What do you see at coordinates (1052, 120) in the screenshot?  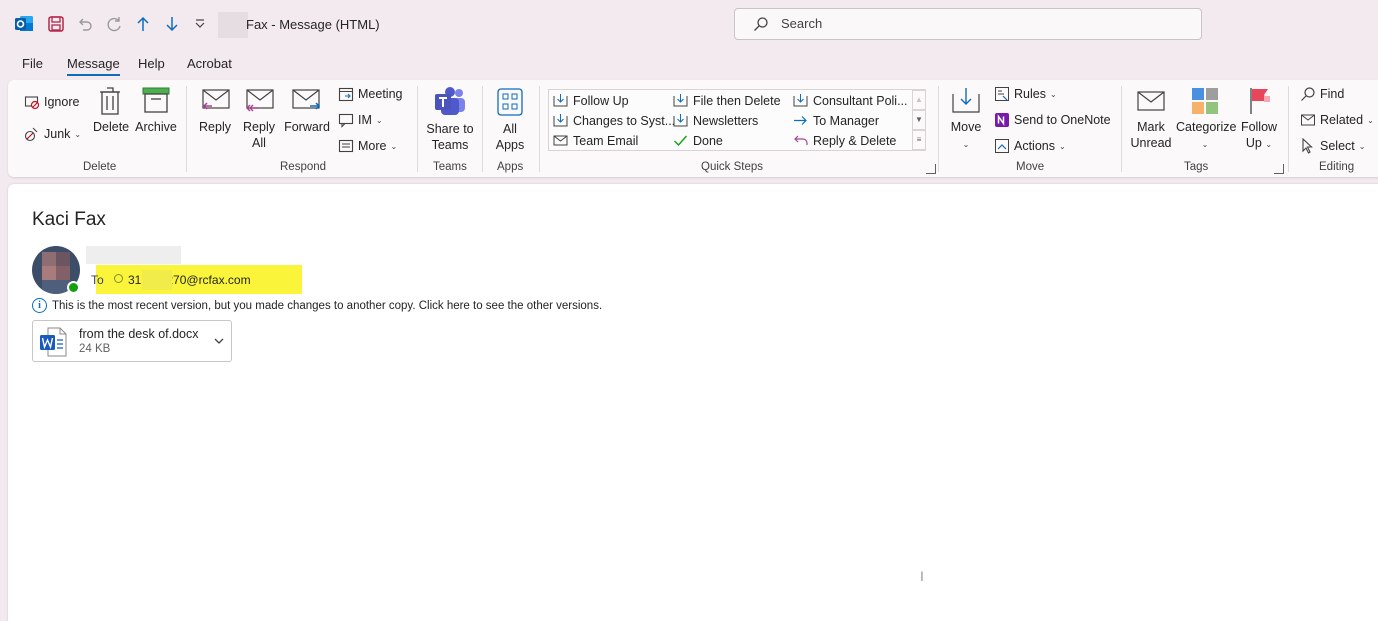 I see `send-to-onenote-button: Send to OneNote` at bounding box center [1052, 120].